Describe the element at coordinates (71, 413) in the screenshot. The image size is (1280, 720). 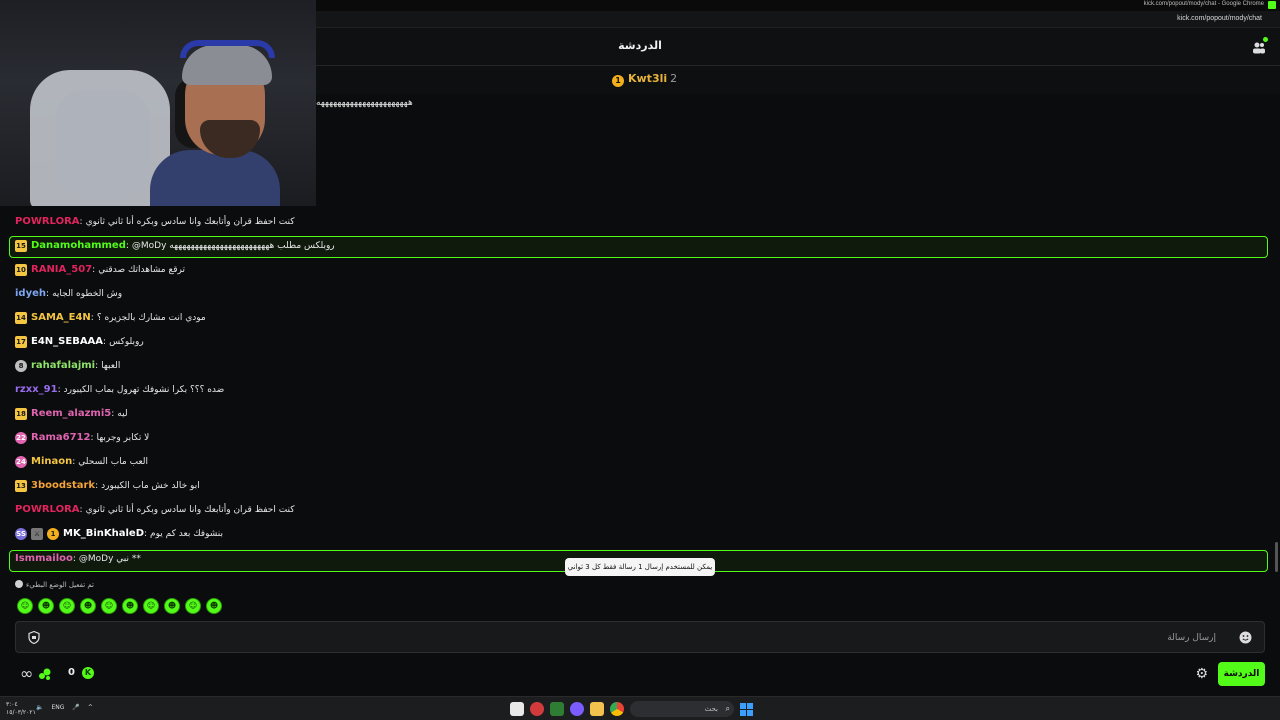
I see `chat-username: Reem_alazmi5` at that location.